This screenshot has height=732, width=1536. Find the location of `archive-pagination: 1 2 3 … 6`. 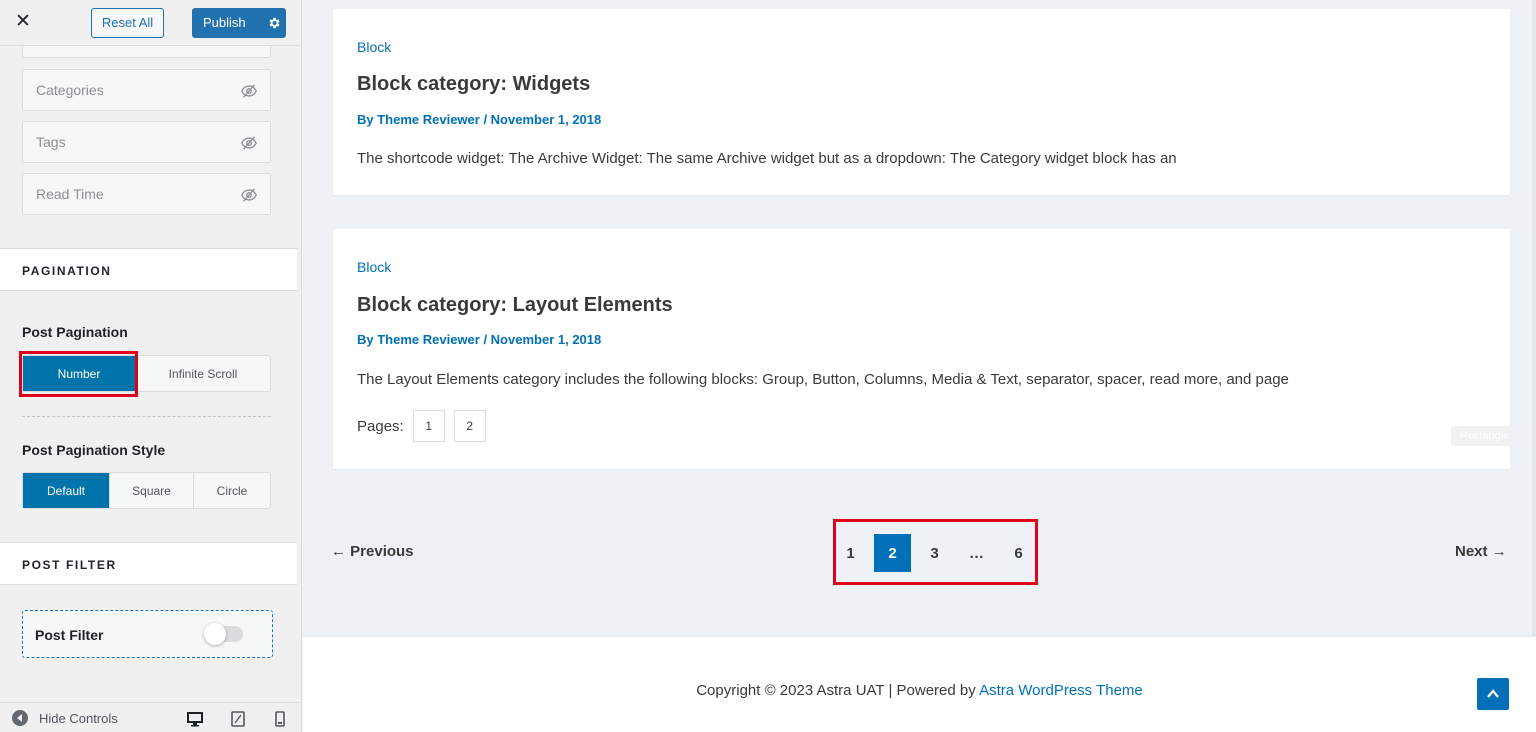

archive-pagination: 1 2 3 … 6 is located at coordinates (937, 553).